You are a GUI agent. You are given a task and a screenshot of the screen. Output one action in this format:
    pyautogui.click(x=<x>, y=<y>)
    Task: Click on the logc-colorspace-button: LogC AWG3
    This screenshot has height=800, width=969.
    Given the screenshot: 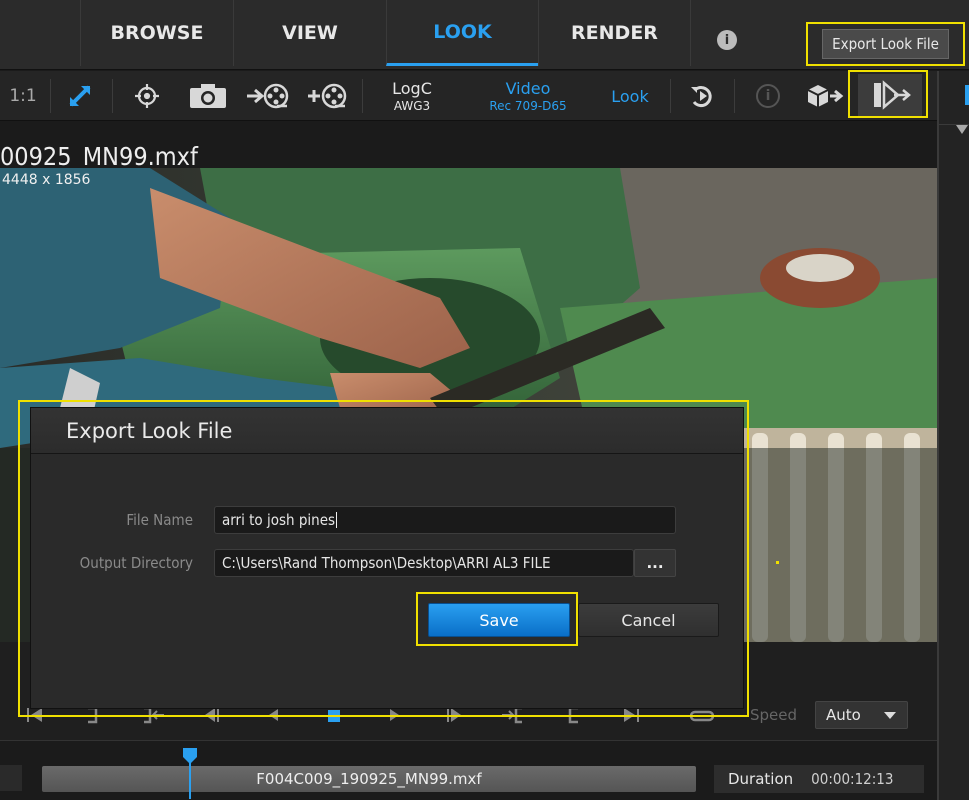 What is the action you would take?
    pyautogui.click(x=412, y=96)
    